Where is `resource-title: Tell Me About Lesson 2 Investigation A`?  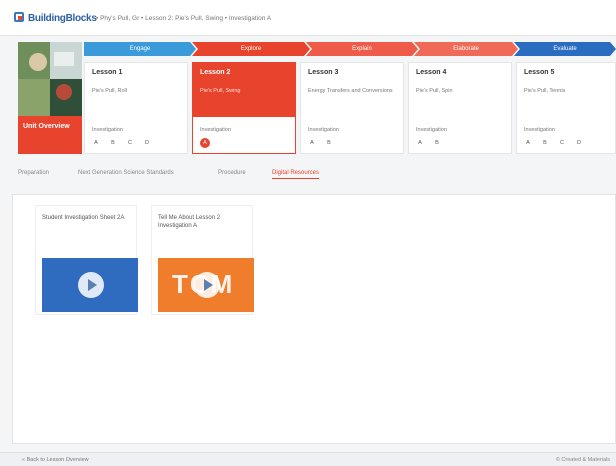 resource-title: Tell Me About Lesson 2 Investigation A is located at coordinates (189, 222).